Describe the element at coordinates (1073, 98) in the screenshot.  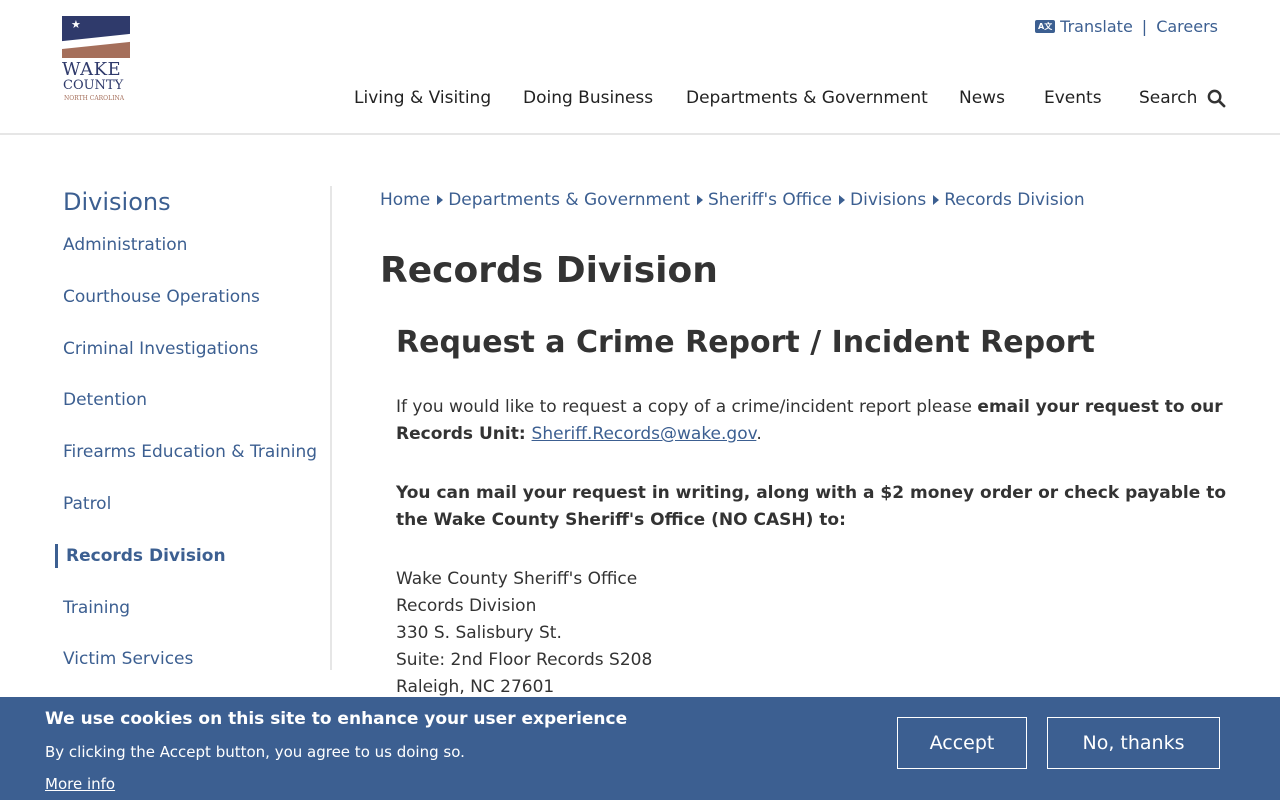
I see `nav-events: Events` at that location.